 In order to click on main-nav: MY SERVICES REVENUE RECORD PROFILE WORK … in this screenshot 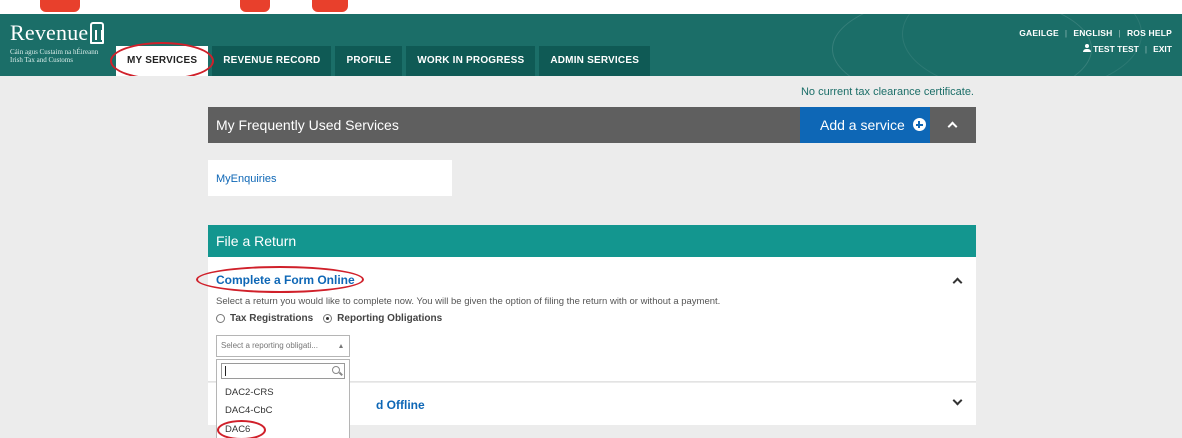, I will do `click(380, 59)`.